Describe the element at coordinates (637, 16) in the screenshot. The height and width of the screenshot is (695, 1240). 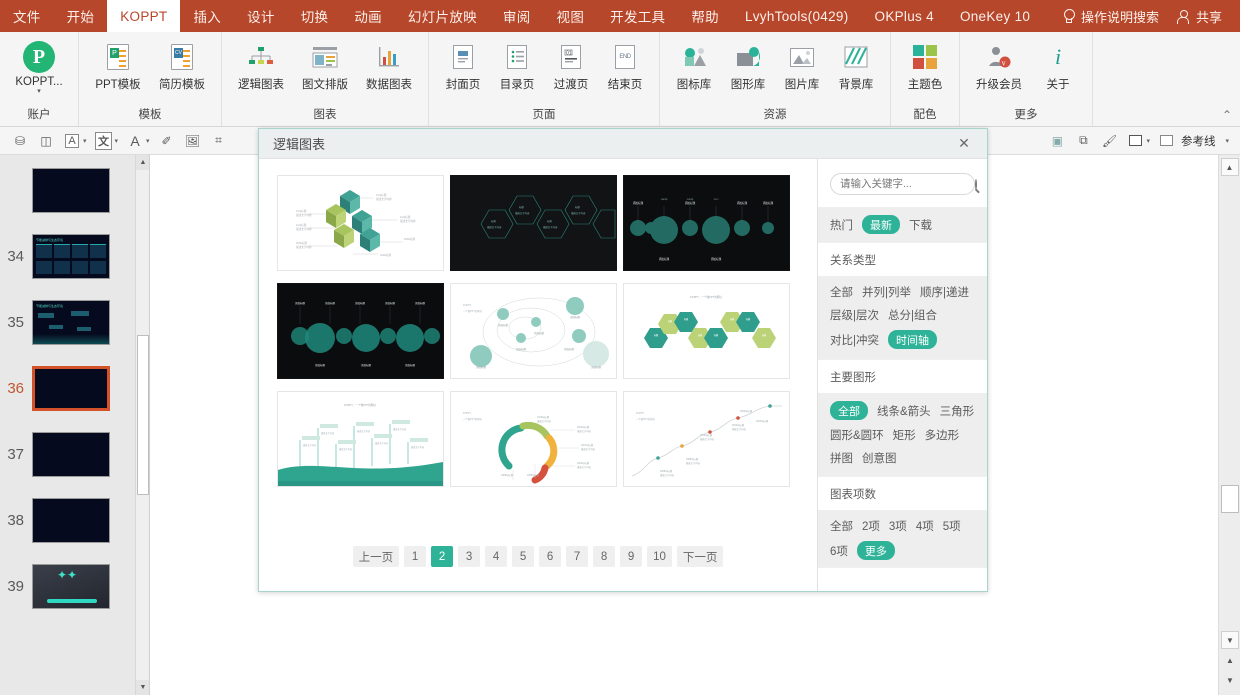
I see `menu-item-10: 开发工具` at that location.